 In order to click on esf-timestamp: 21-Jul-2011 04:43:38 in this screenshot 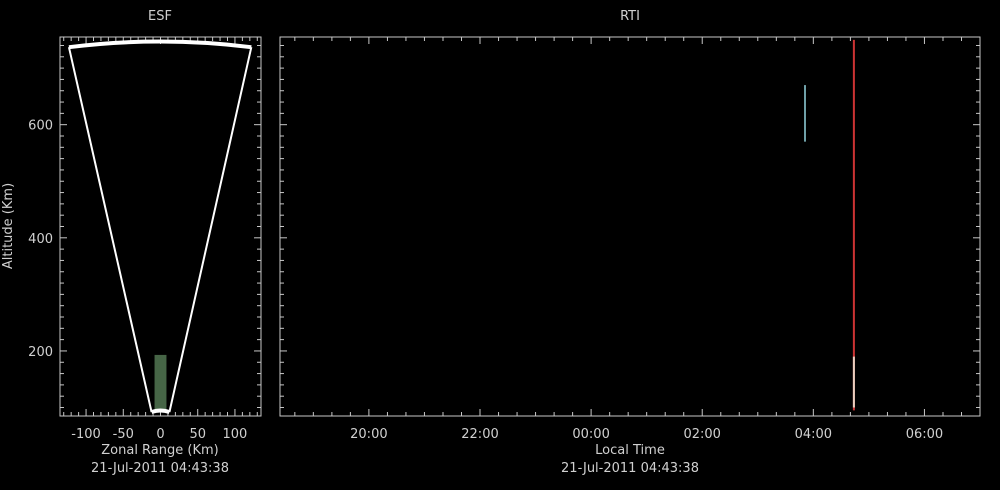, I will do `click(160, 468)`.